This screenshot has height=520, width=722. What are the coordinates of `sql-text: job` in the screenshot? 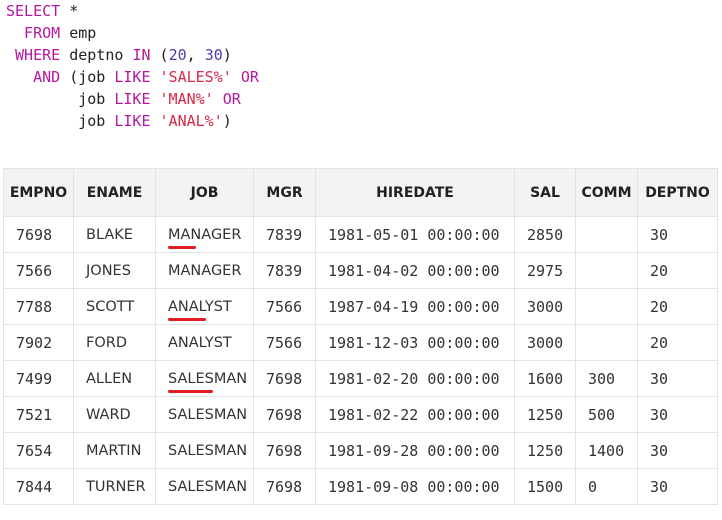 It's located at (60, 121).